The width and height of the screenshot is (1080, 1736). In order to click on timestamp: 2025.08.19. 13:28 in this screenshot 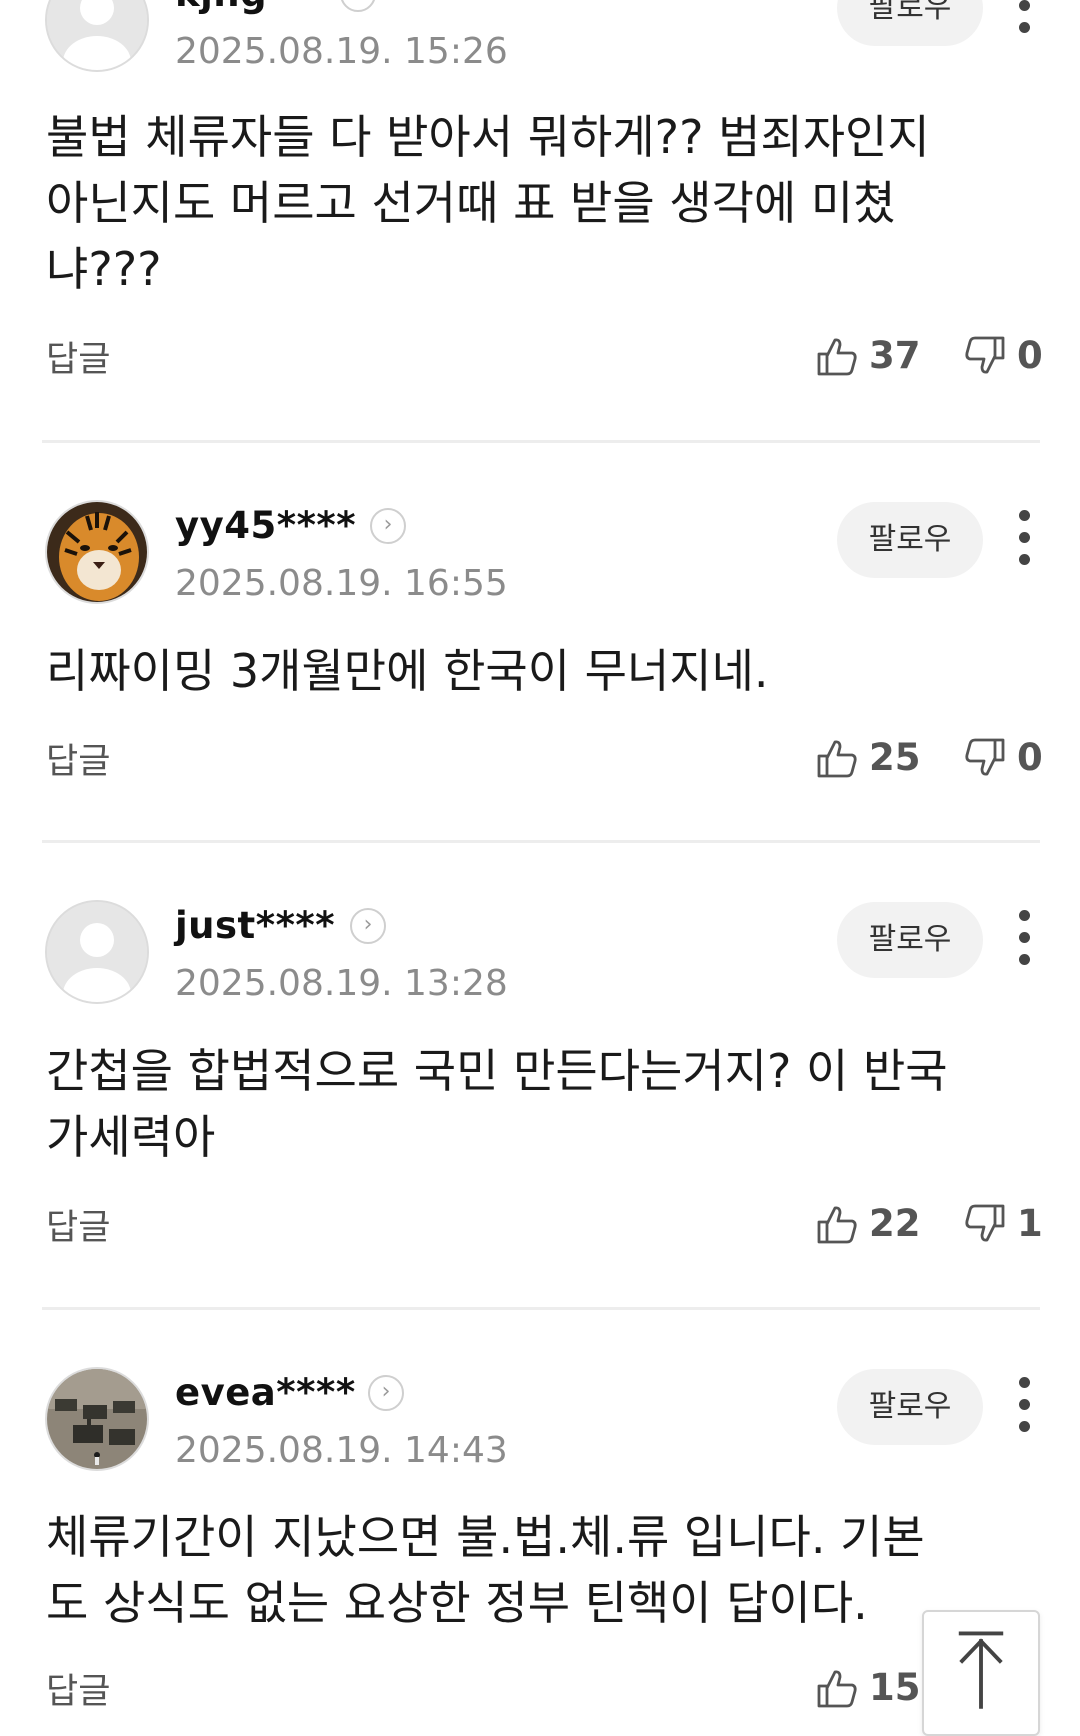, I will do `click(341, 983)`.